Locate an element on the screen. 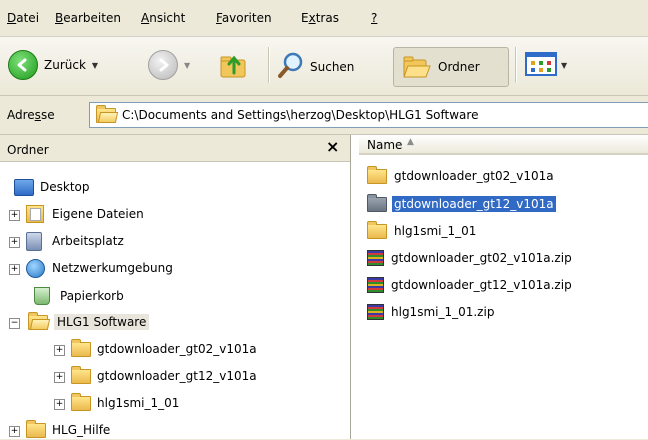 The image size is (648, 440). menu-bearbeiten: Bearbeiten is located at coordinates (88, 18).